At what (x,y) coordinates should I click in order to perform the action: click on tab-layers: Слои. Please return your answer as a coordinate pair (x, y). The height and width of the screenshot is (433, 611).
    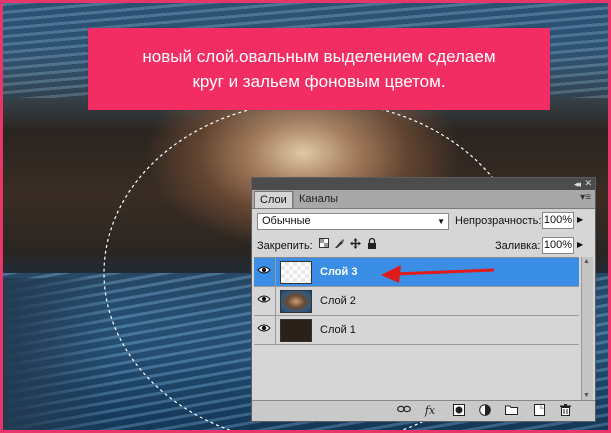
    Looking at the image, I should click on (273, 199).